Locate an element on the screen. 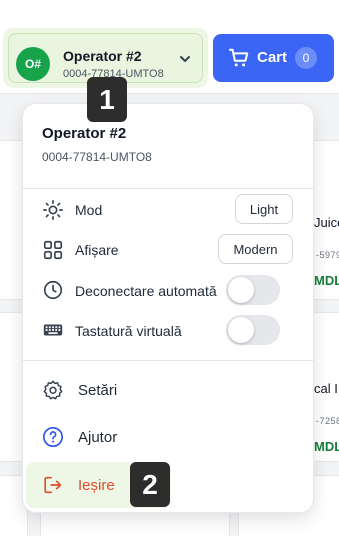 This screenshot has width=339, height=536. help-menu-item: Ajutor is located at coordinates (97, 437).